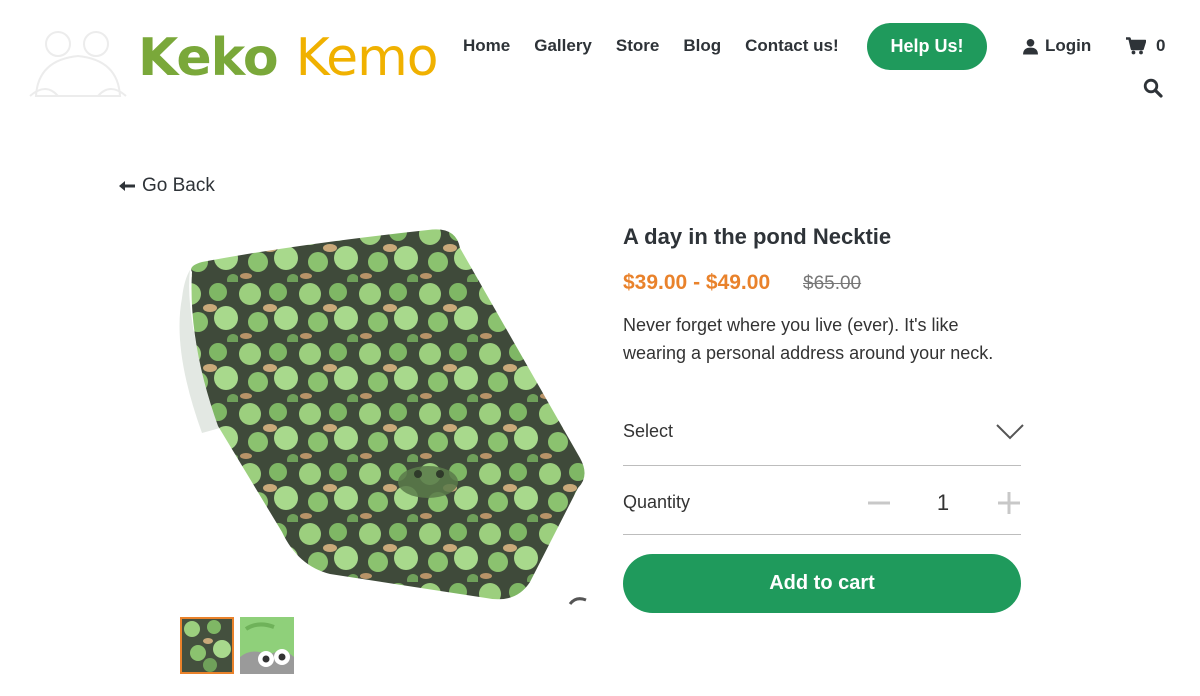  I want to click on variant-select-label: Select, so click(648, 431).